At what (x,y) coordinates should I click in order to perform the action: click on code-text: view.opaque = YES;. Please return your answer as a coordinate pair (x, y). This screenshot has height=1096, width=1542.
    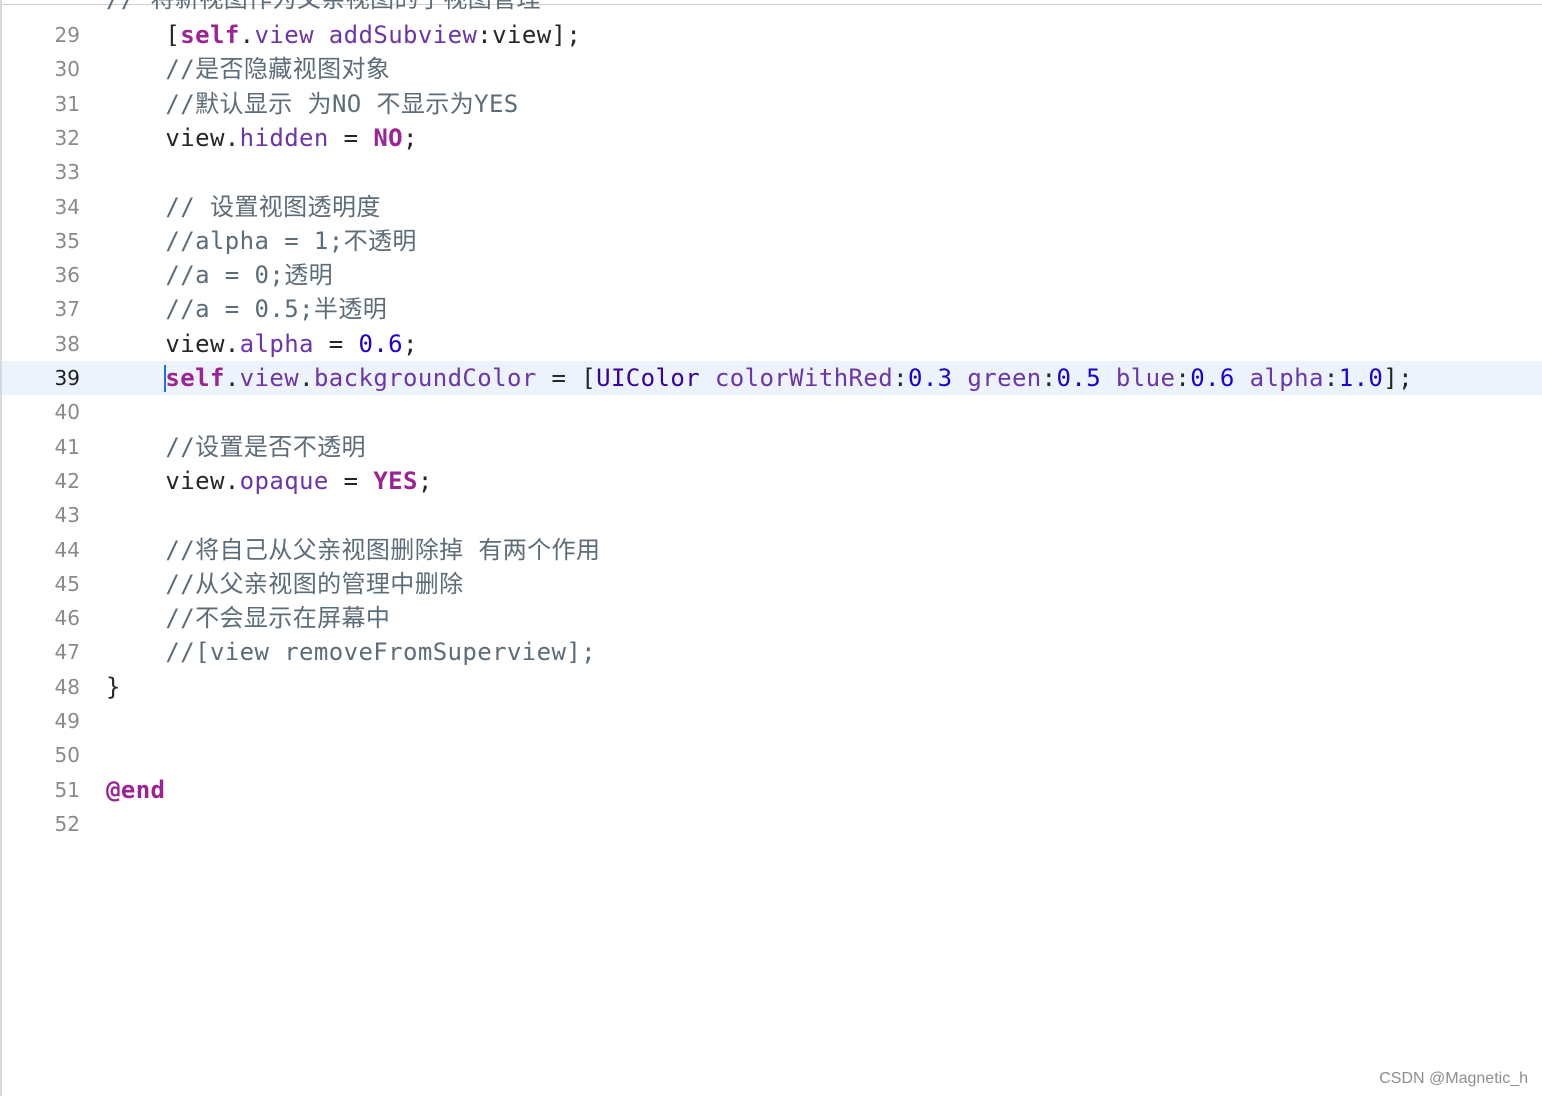
    Looking at the image, I should click on (269, 481).